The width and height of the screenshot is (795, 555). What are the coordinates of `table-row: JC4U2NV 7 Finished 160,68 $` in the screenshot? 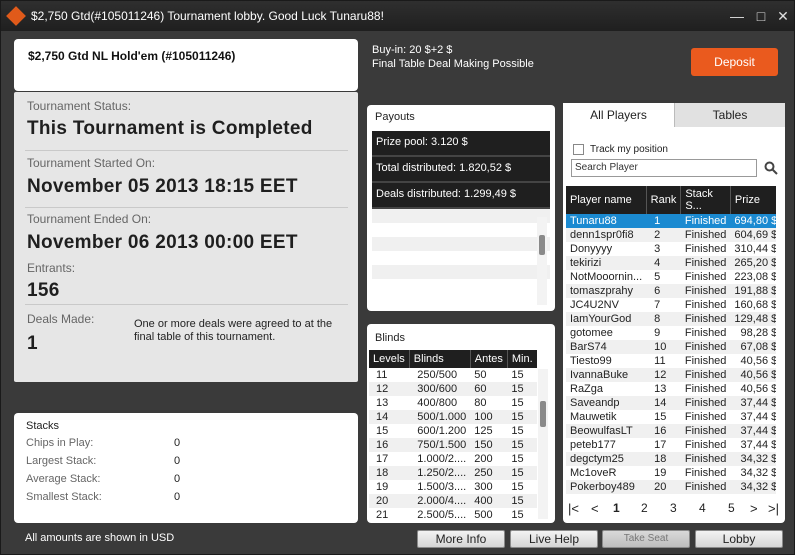 It's located at (671, 305).